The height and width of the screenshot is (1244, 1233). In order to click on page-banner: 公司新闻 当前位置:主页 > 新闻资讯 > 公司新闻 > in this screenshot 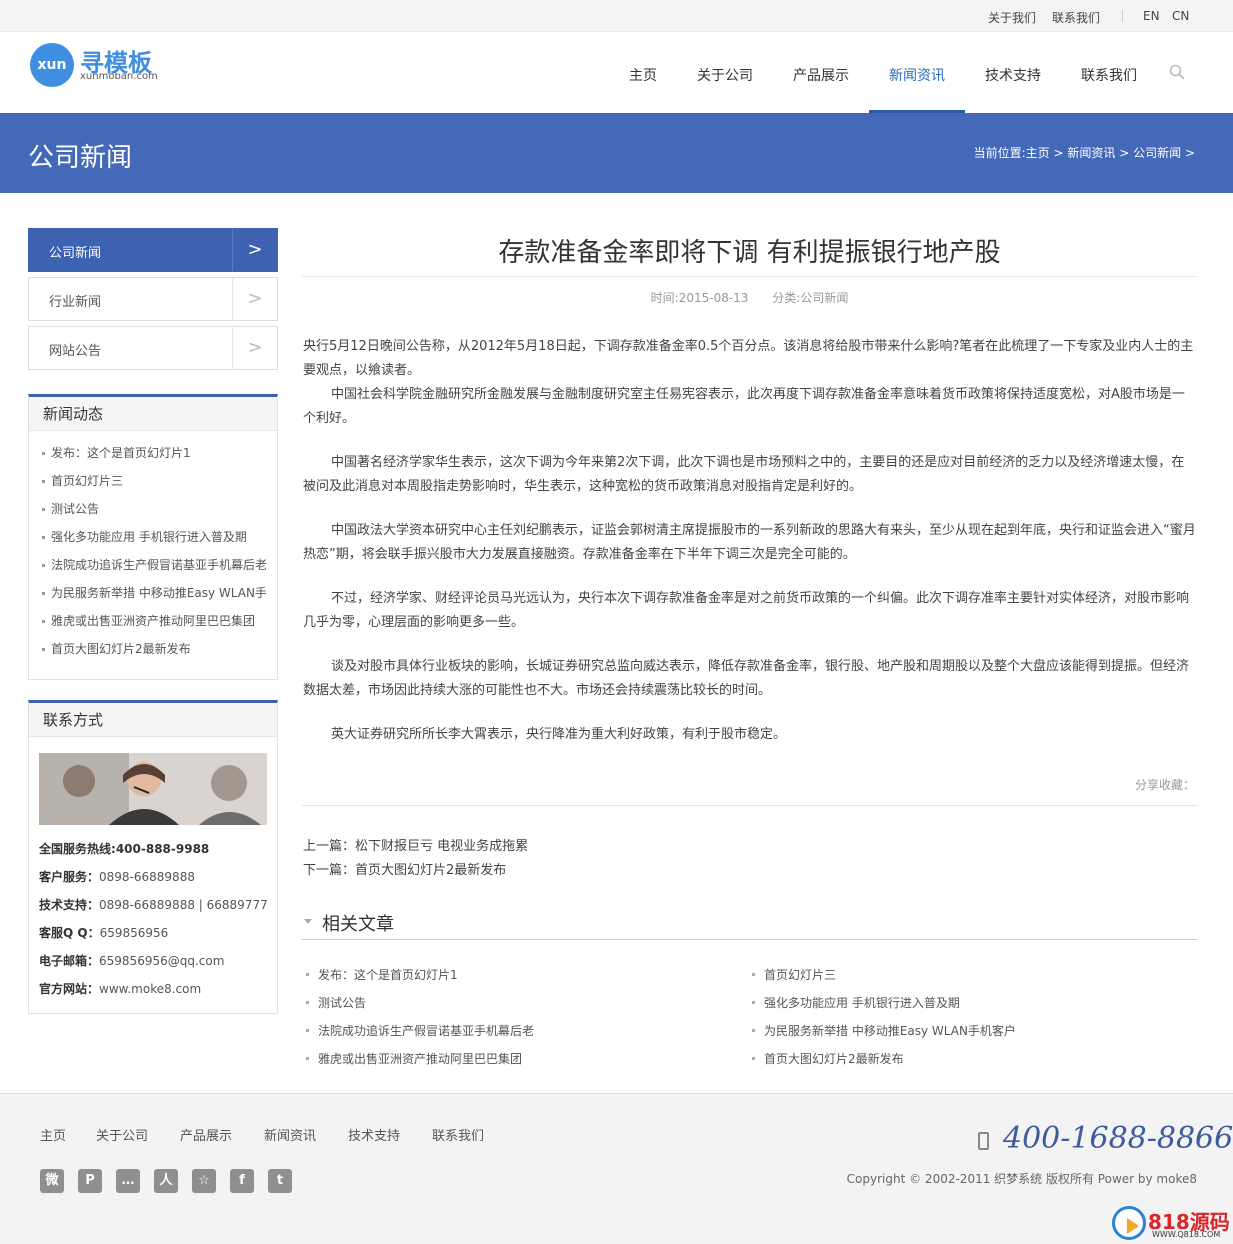, I will do `click(616, 153)`.